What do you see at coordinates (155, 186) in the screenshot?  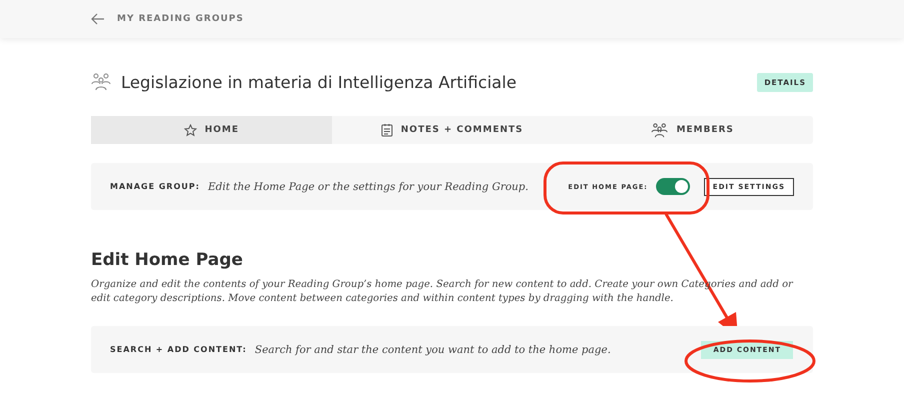 I see `manage-label: MANAGE GROUP:` at bounding box center [155, 186].